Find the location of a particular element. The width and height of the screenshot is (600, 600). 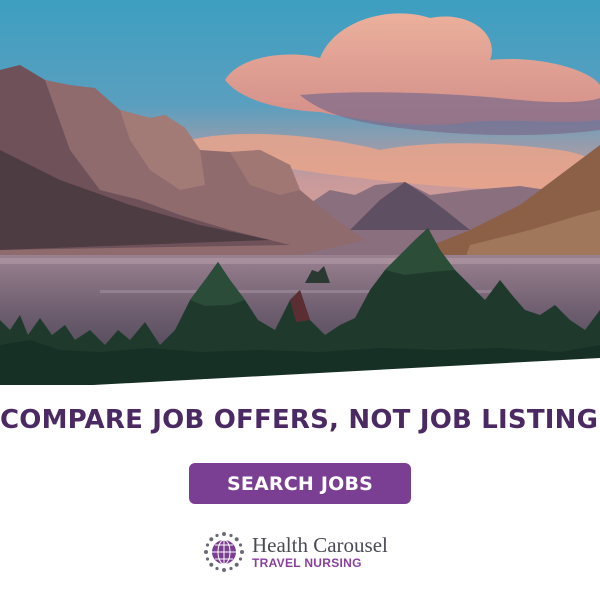

search-jobs-button: SEARCH JOBS is located at coordinates (300, 483).